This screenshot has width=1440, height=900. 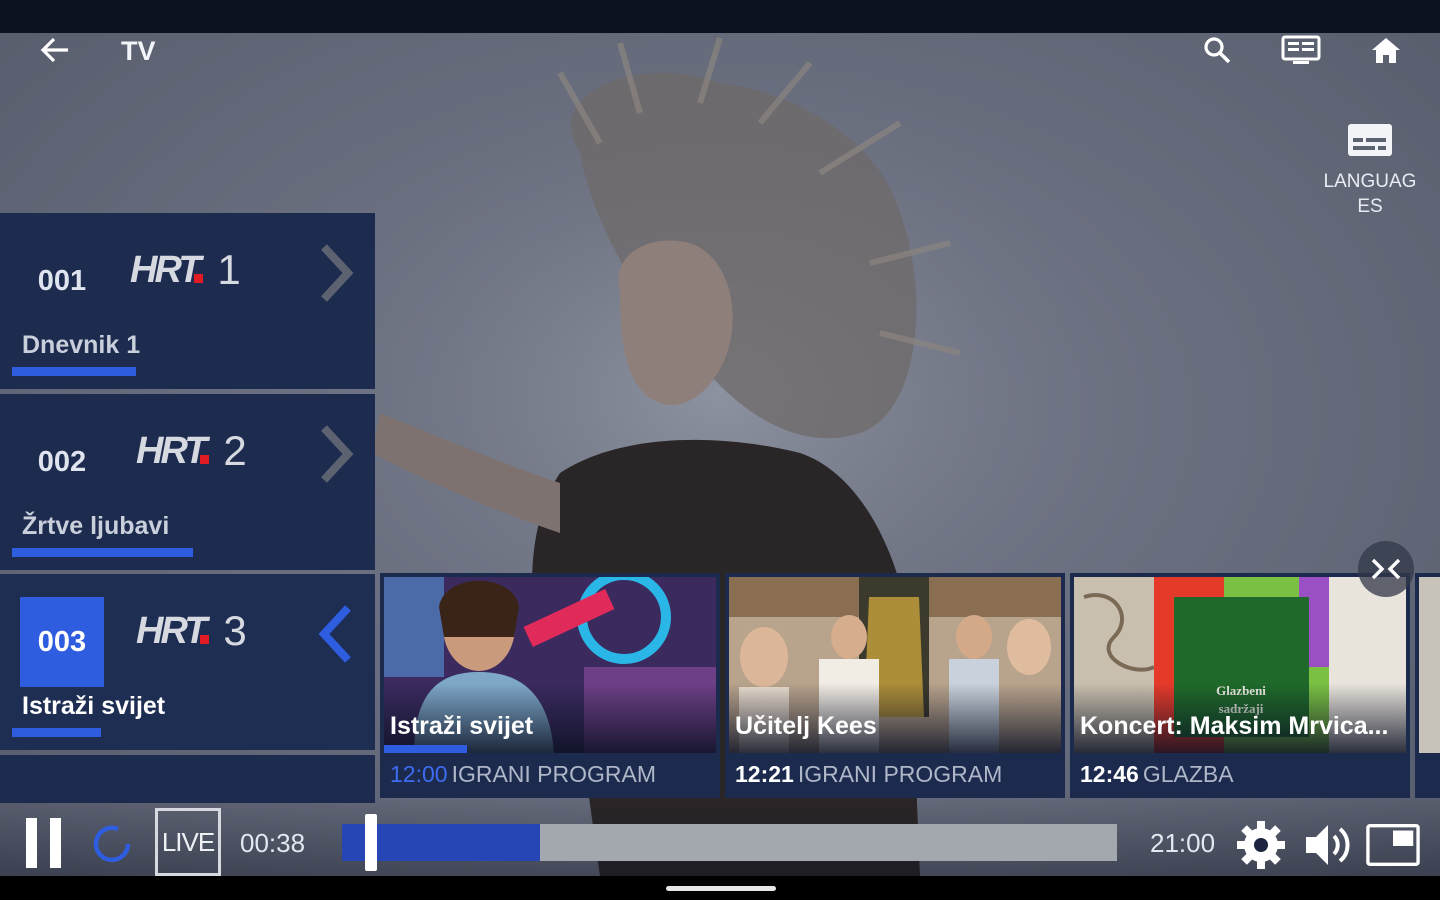 What do you see at coordinates (138, 51) in the screenshot?
I see `page-title: TV` at bounding box center [138, 51].